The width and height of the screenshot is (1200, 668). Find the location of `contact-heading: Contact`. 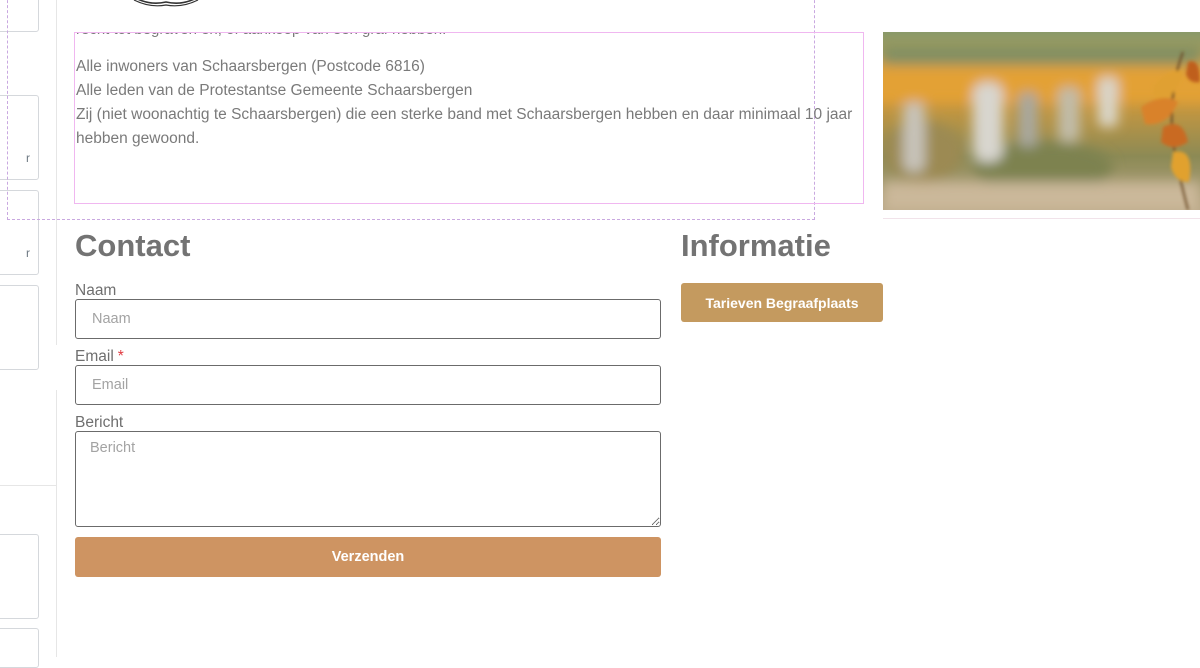

contact-heading: Contact is located at coordinates (133, 245).